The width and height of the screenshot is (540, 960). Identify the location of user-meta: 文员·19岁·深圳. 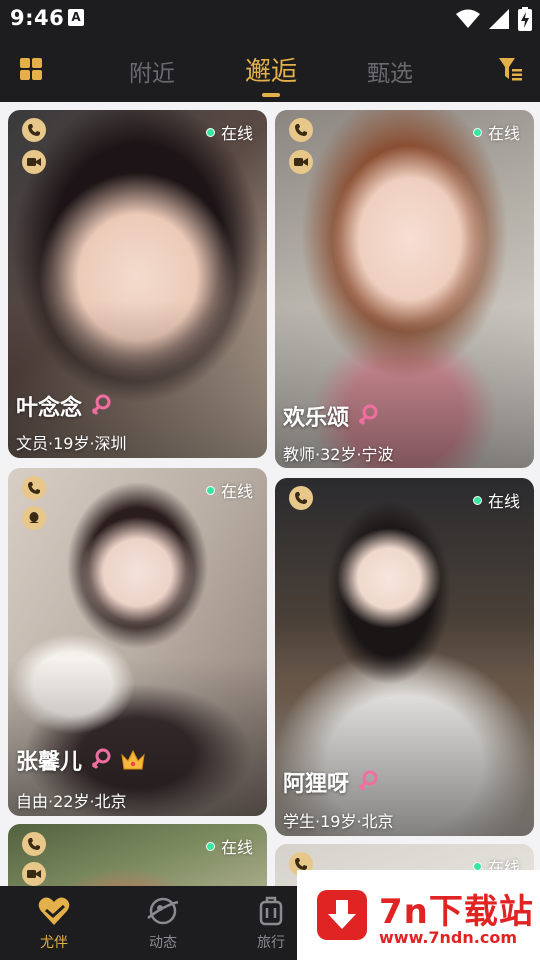
(71, 443).